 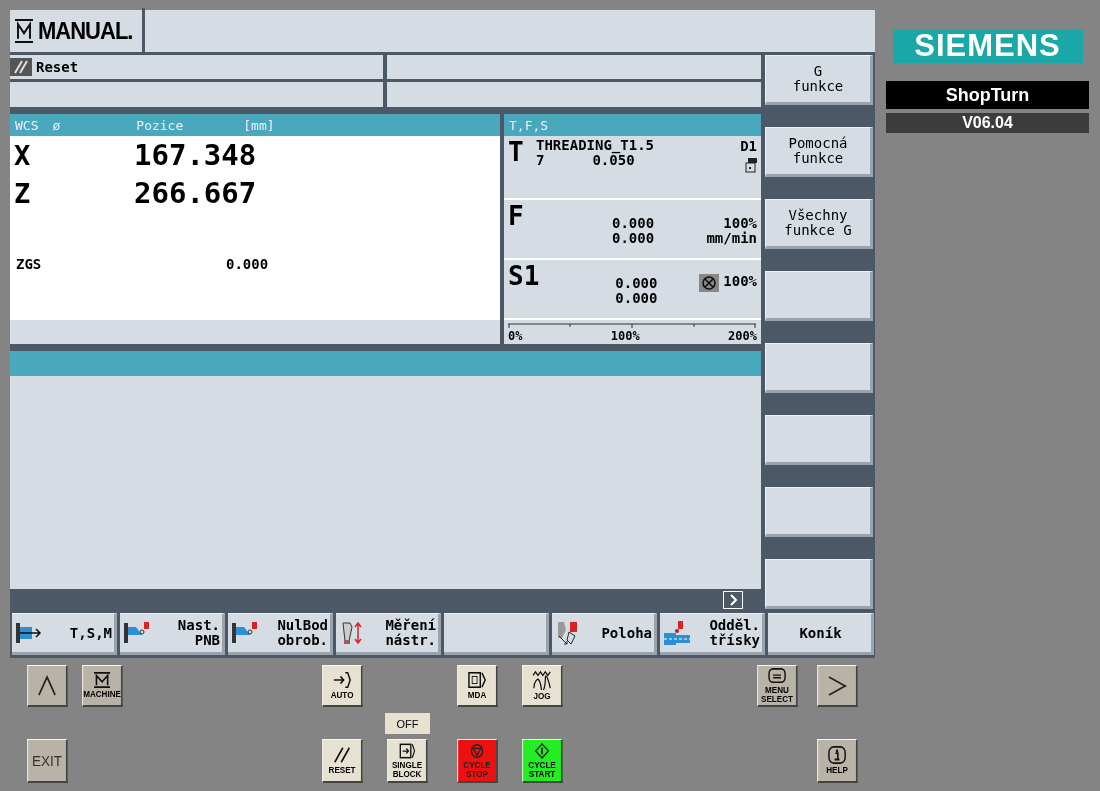 I want to click on status-text: Reset, so click(x=57, y=67).